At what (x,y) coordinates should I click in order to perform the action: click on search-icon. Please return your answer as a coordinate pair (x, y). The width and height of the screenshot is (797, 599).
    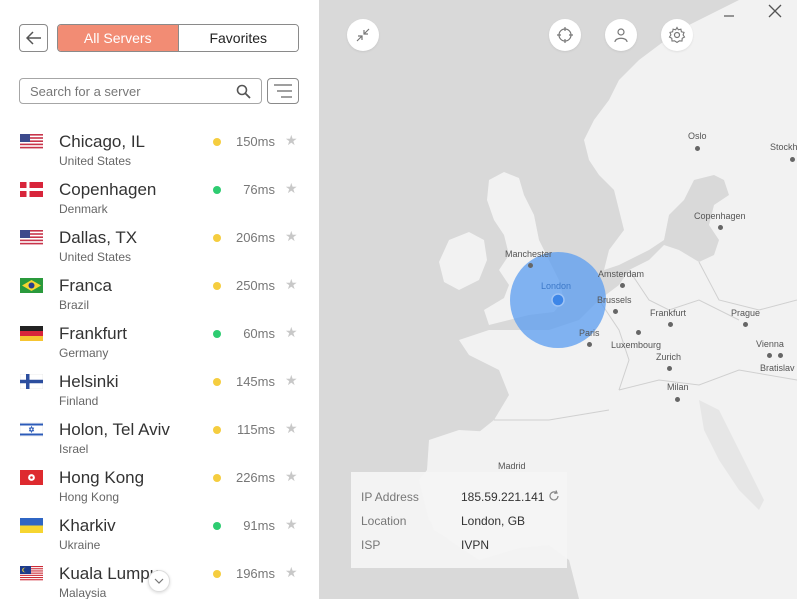
    Looking at the image, I should click on (243, 91).